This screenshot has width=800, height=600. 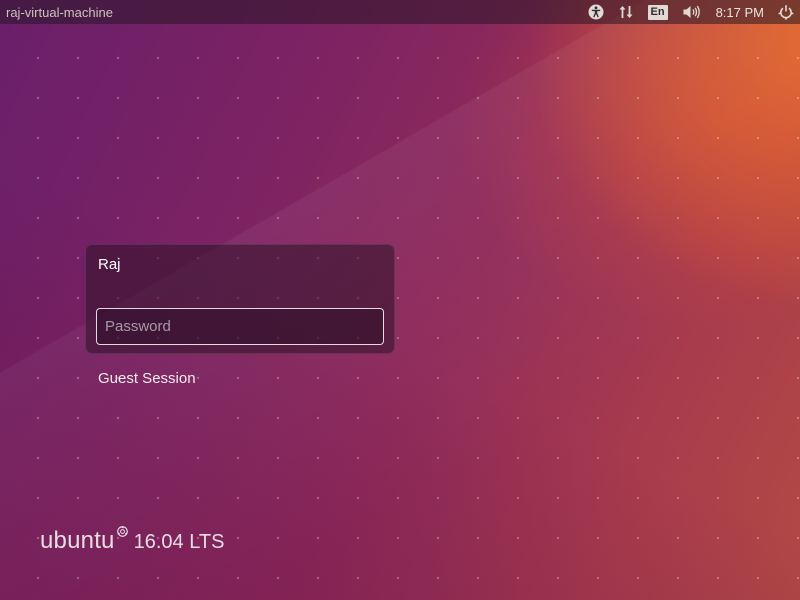 What do you see at coordinates (692, 12) in the screenshot?
I see `volume-icon` at bounding box center [692, 12].